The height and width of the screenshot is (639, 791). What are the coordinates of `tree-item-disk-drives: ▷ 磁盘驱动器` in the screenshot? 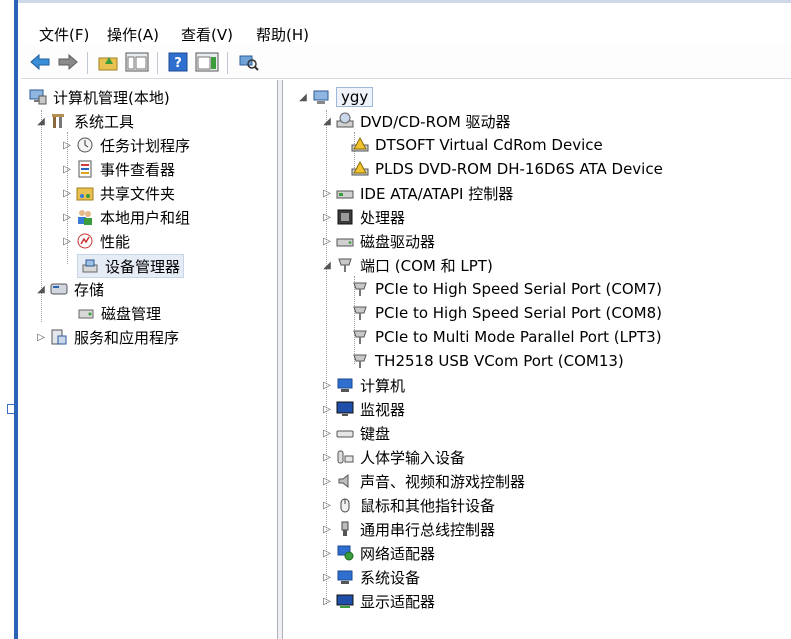 It's located at (378, 241).